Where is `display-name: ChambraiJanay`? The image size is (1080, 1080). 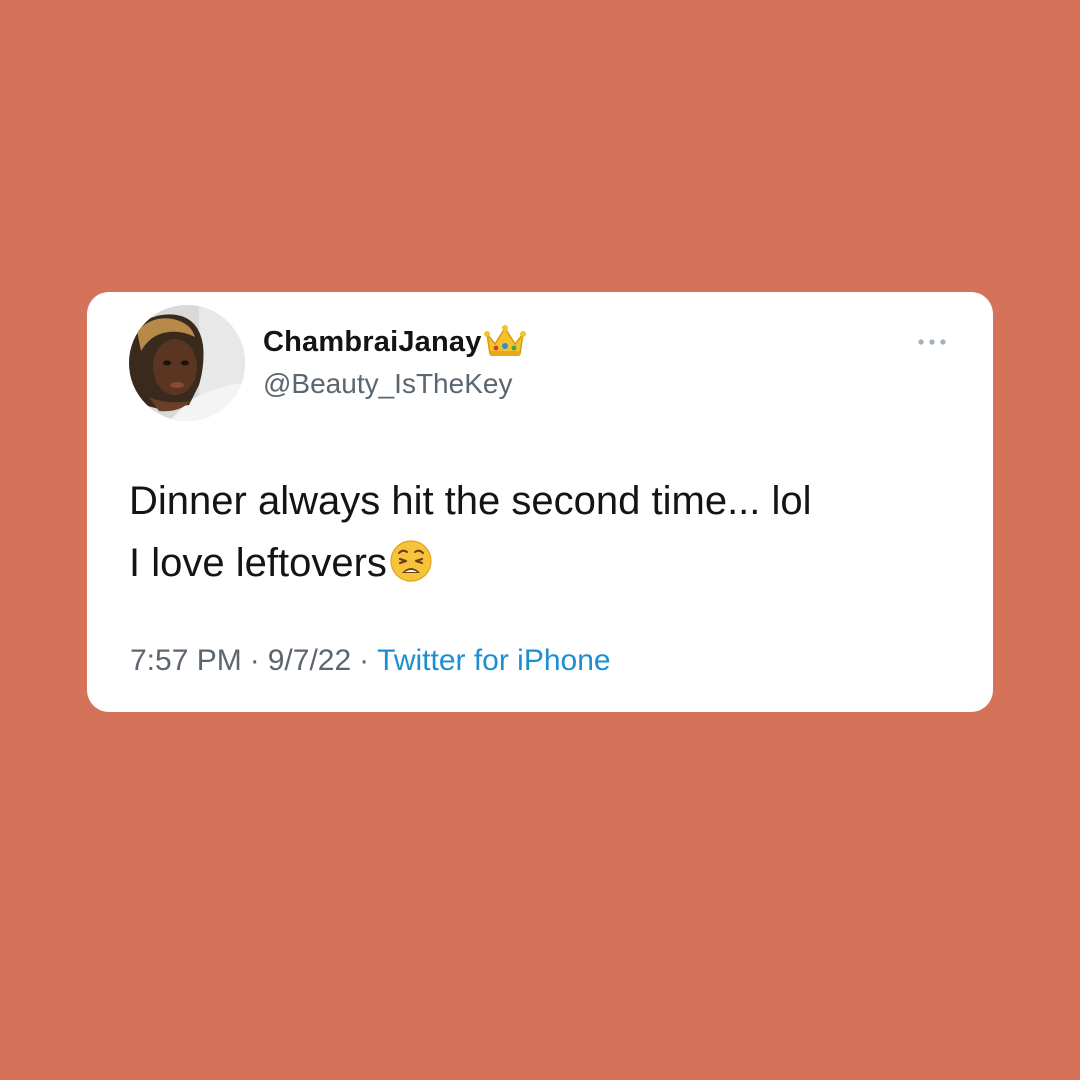
display-name: ChambraiJanay is located at coordinates (372, 342).